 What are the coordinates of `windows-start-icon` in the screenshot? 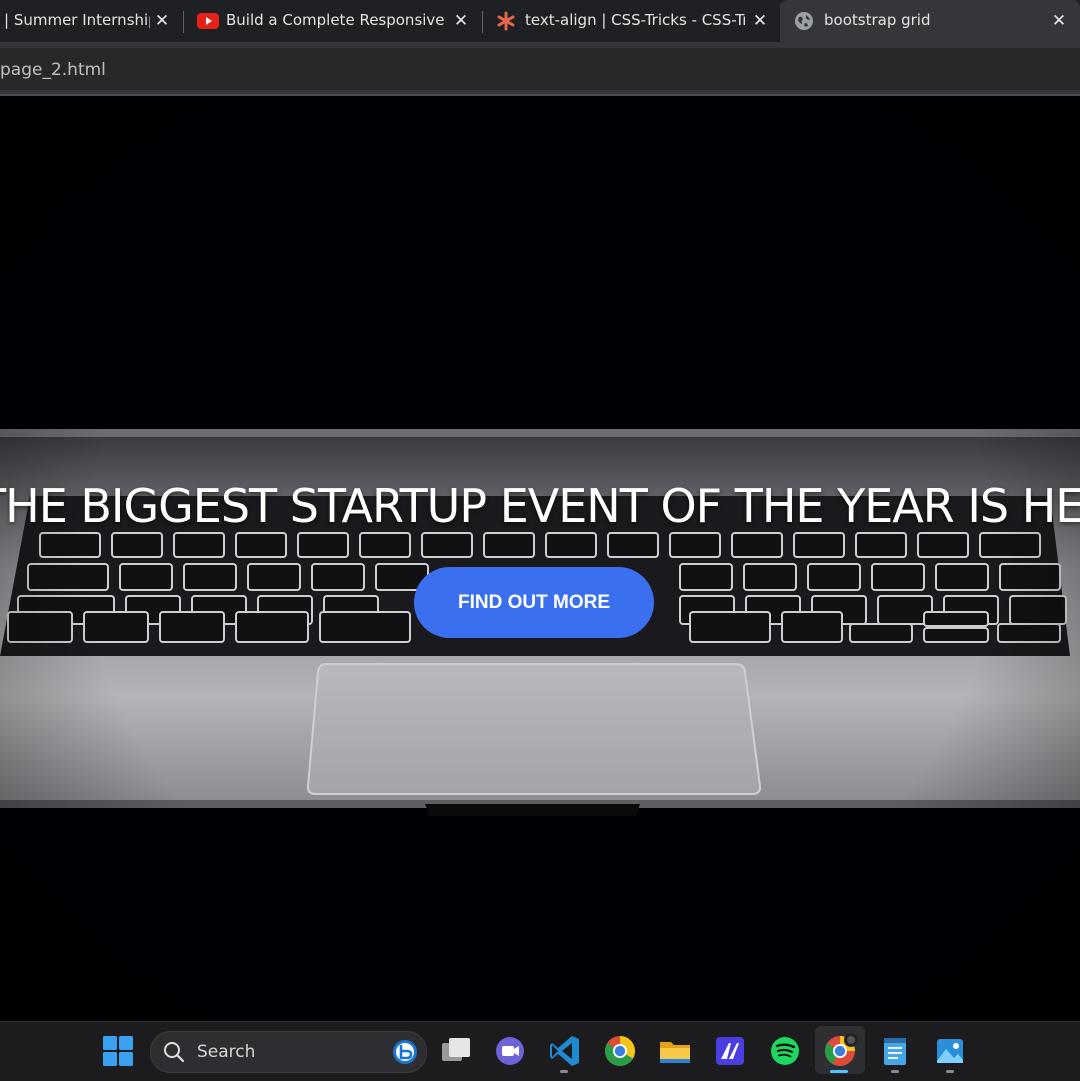 It's located at (118, 1051).